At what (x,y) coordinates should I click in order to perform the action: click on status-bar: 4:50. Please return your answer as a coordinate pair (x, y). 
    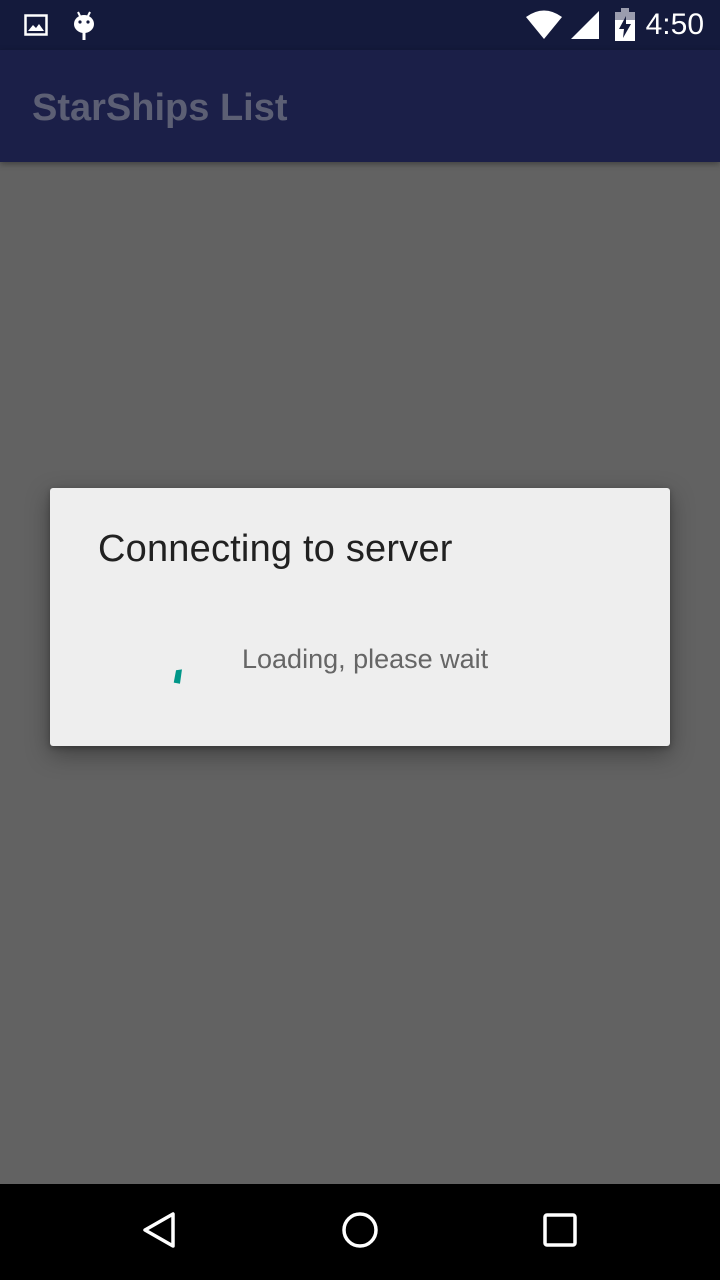
    Looking at the image, I should click on (360, 25).